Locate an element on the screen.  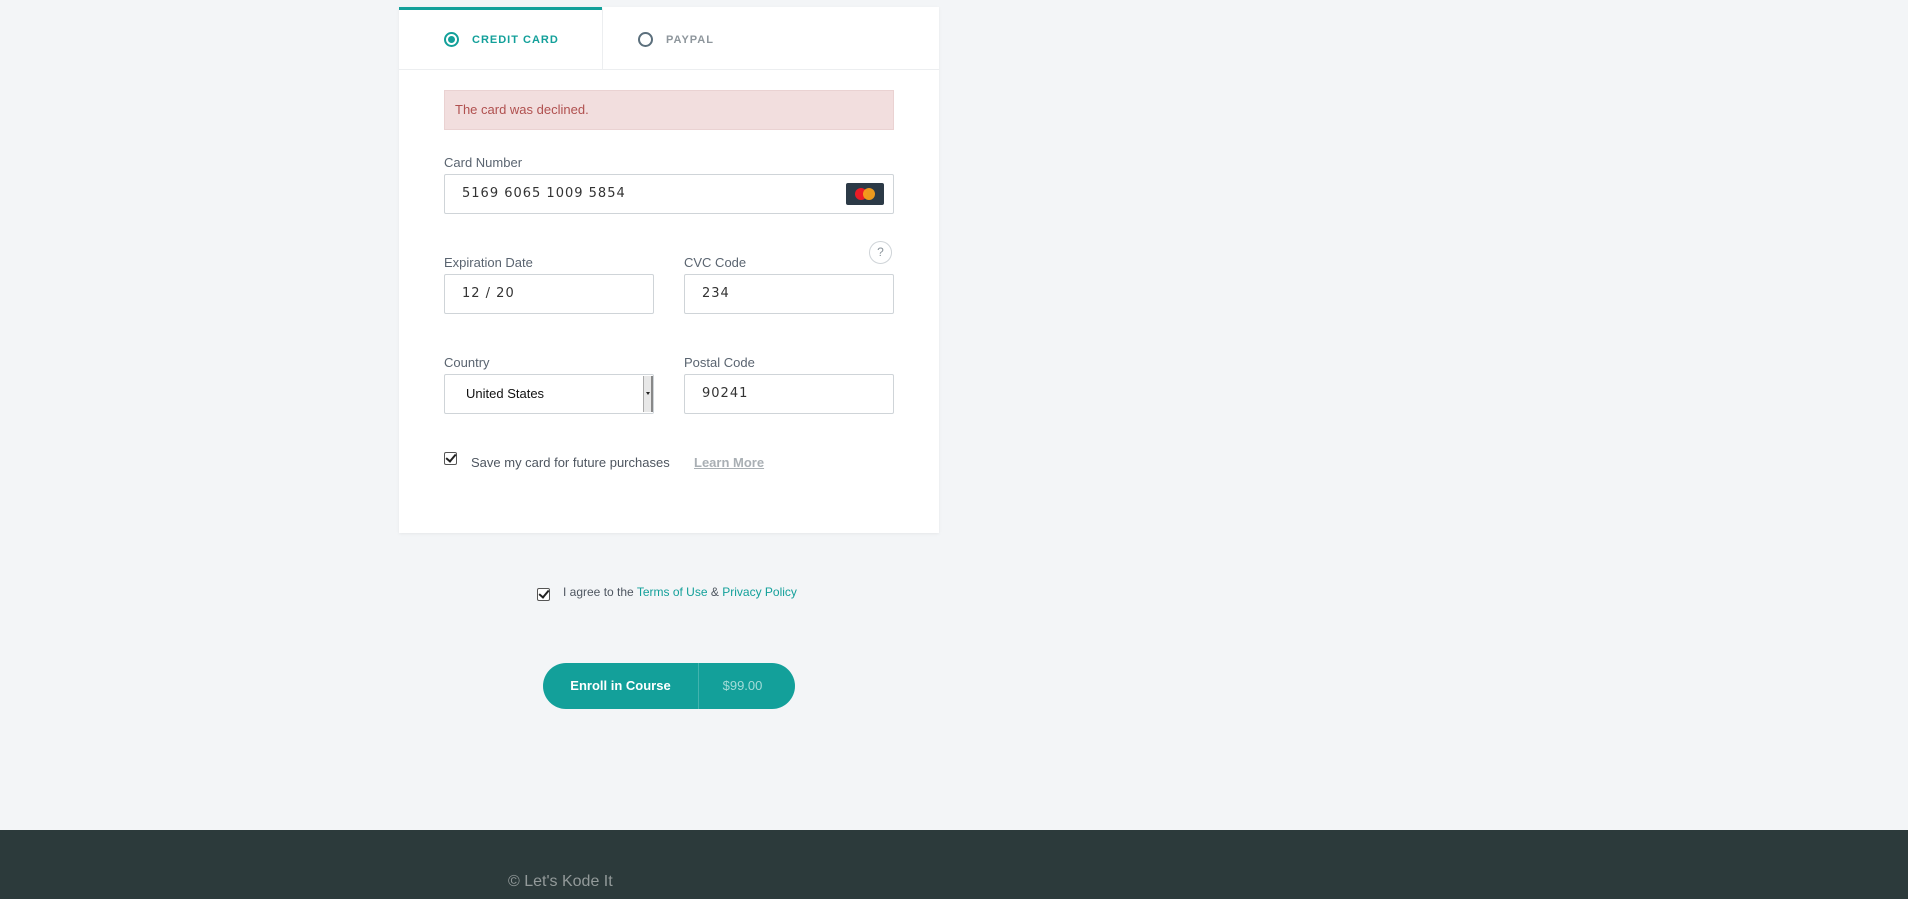
country-selected-value: United States is located at coordinates (505, 393).